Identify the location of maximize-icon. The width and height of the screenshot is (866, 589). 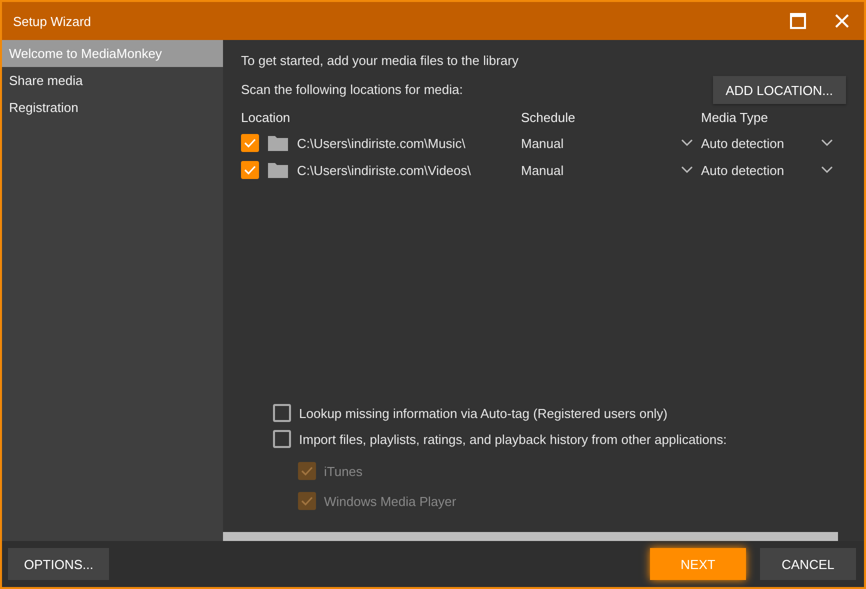
(798, 21).